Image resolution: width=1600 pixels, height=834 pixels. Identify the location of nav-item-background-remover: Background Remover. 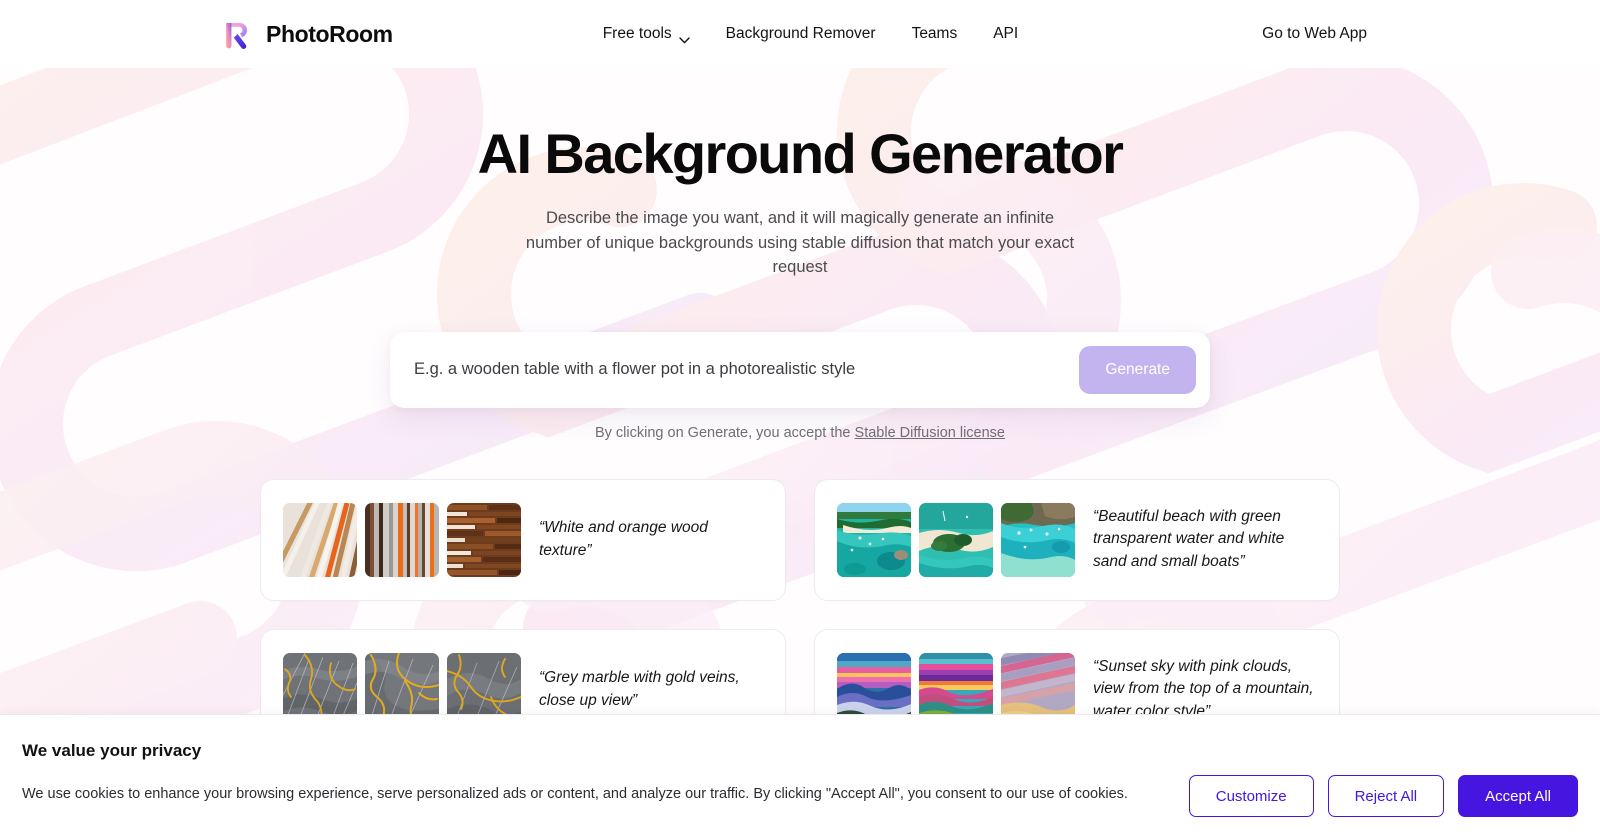
(801, 34).